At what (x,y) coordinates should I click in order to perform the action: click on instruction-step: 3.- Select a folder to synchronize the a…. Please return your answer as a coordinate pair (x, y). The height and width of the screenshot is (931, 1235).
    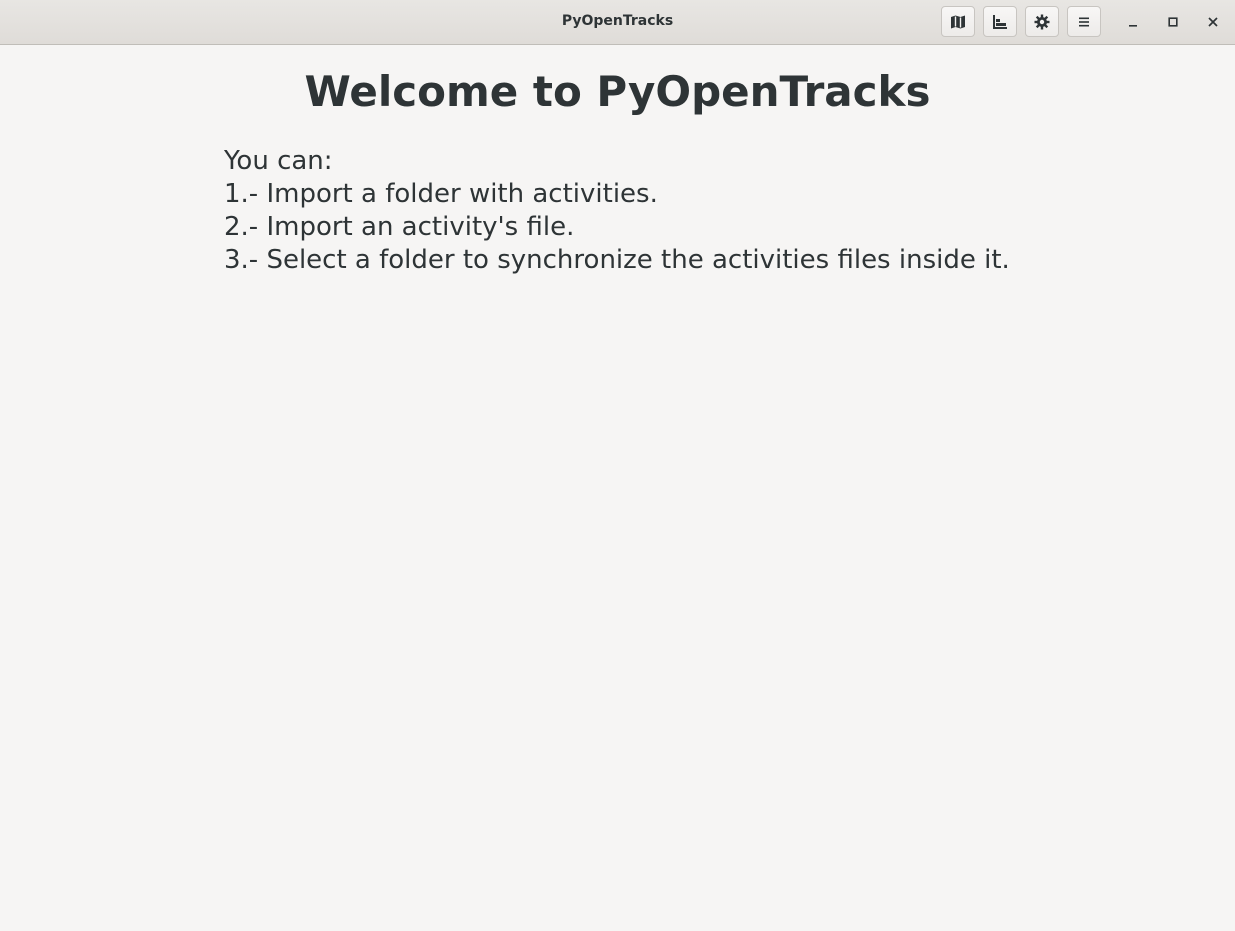
    Looking at the image, I should click on (617, 260).